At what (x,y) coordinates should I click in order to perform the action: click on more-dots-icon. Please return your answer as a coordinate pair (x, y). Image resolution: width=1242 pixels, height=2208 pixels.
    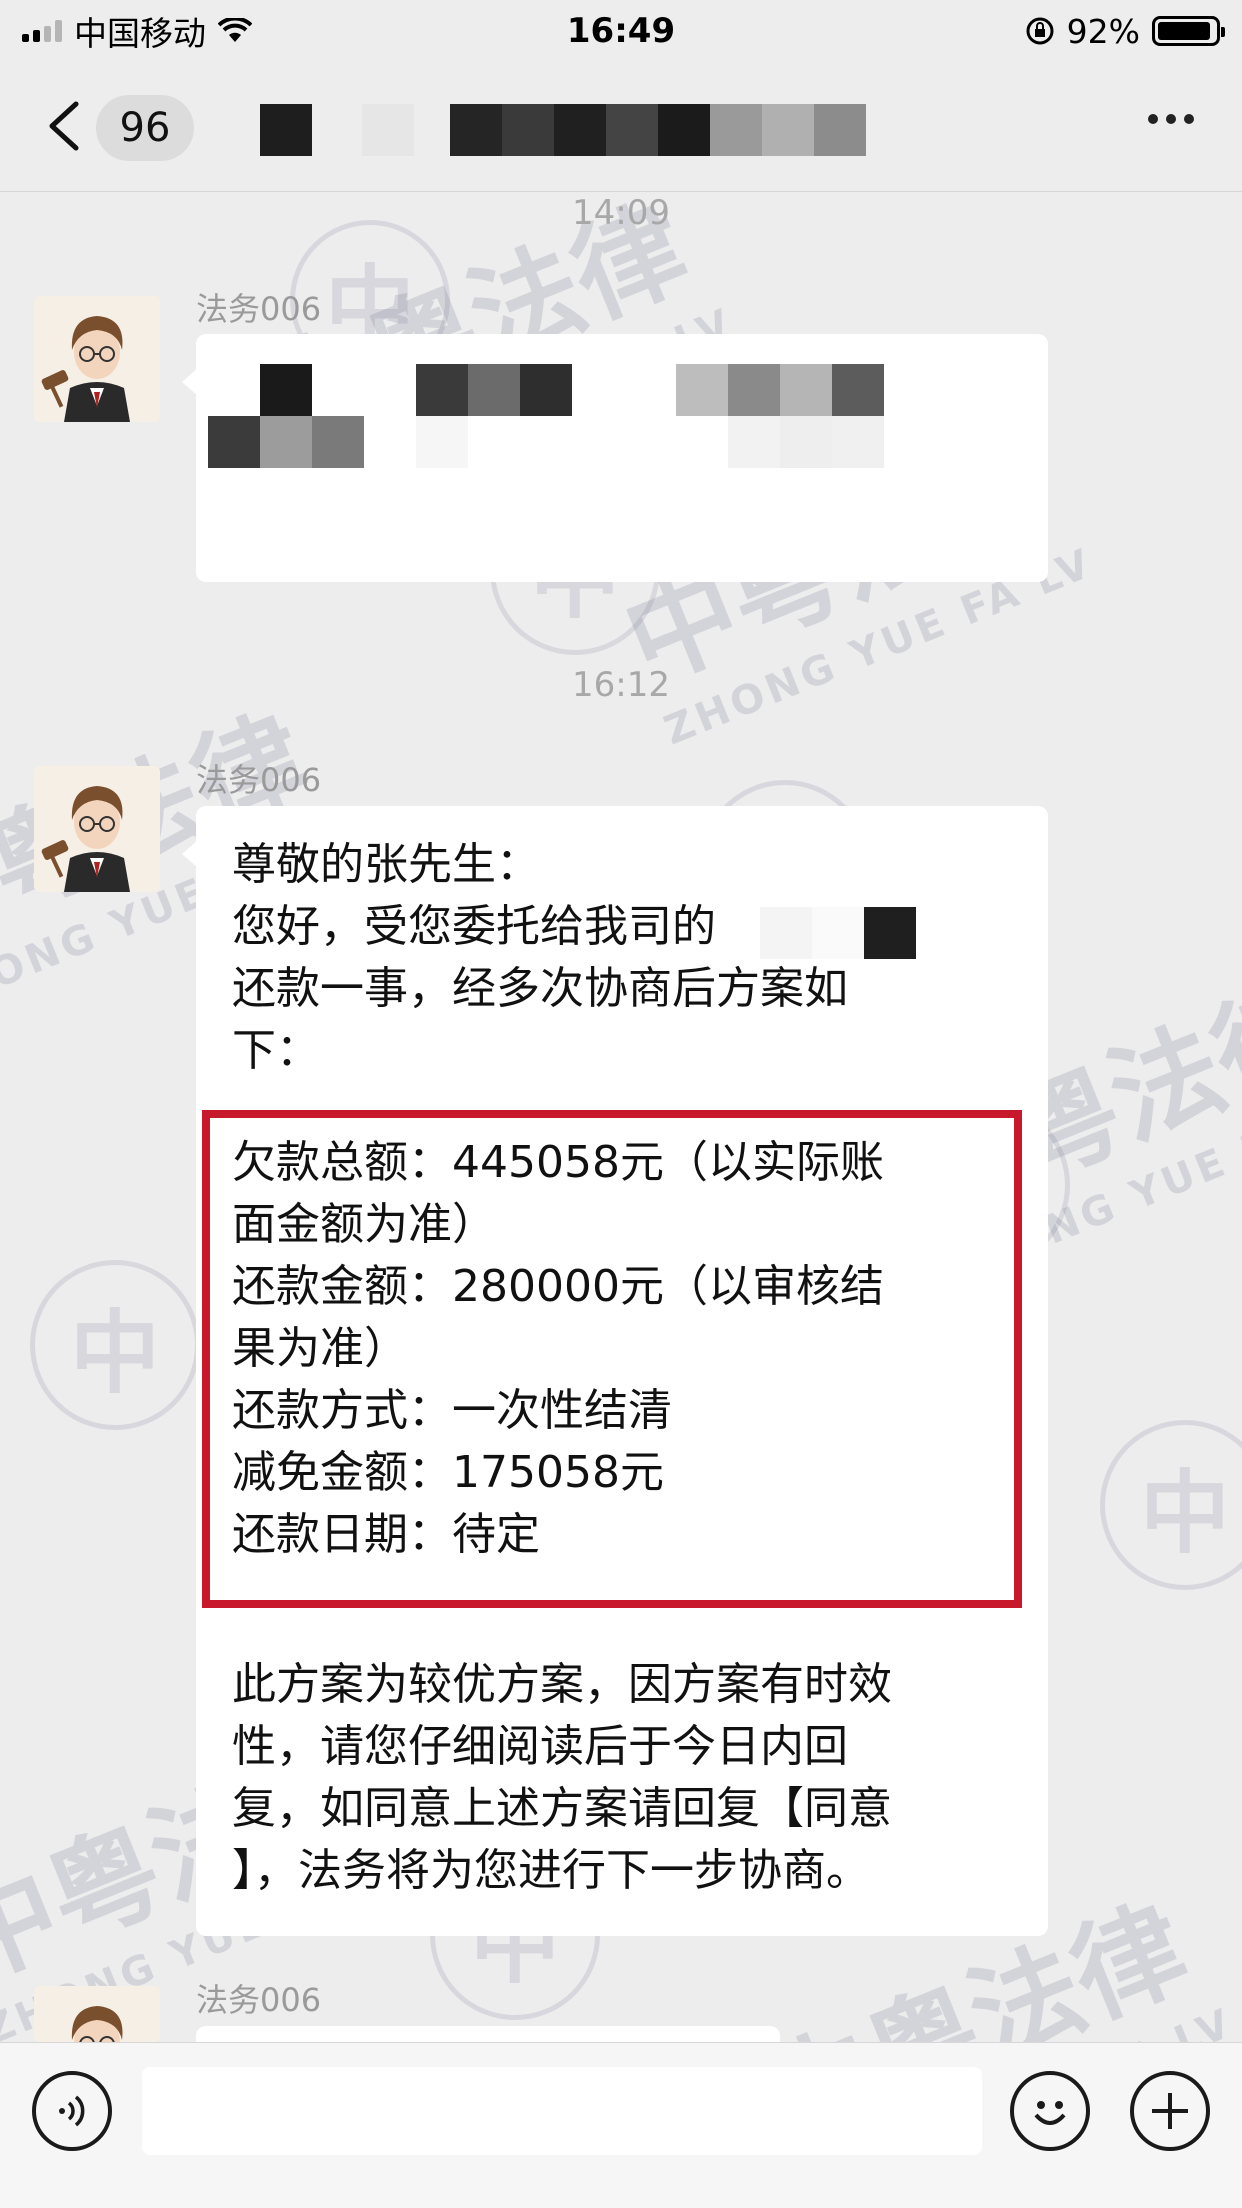
    Looking at the image, I should click on (1171, 119).